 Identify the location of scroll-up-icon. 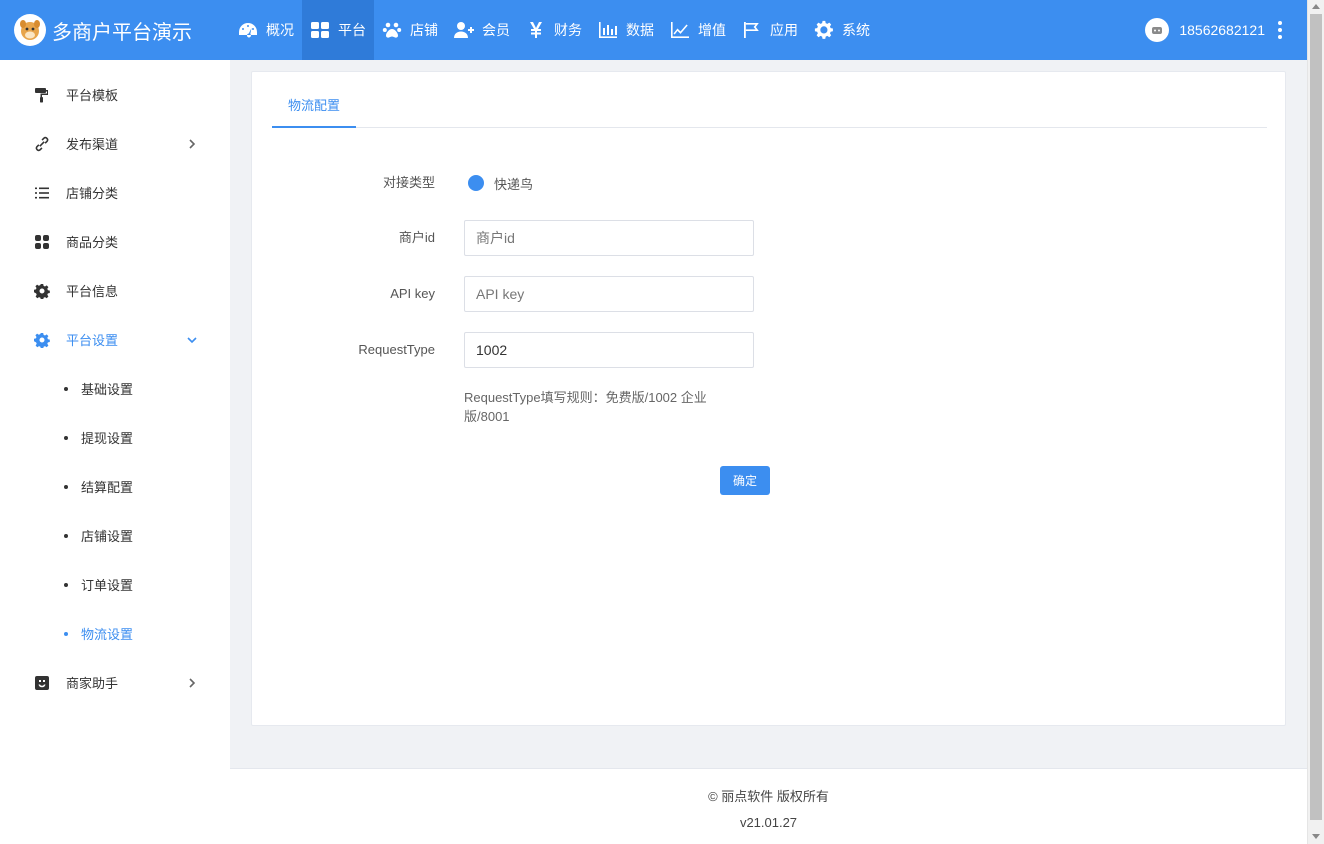
(1316, 6).